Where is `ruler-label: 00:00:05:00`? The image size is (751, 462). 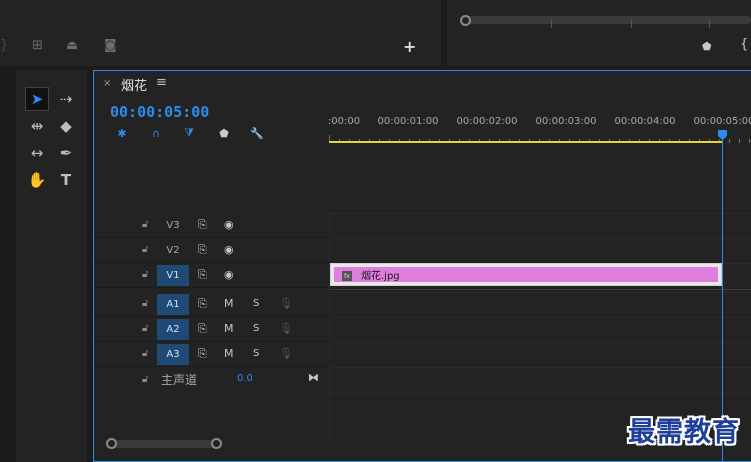
ruler-label: 00:00:05:00 is located at coordinates (722, 121).